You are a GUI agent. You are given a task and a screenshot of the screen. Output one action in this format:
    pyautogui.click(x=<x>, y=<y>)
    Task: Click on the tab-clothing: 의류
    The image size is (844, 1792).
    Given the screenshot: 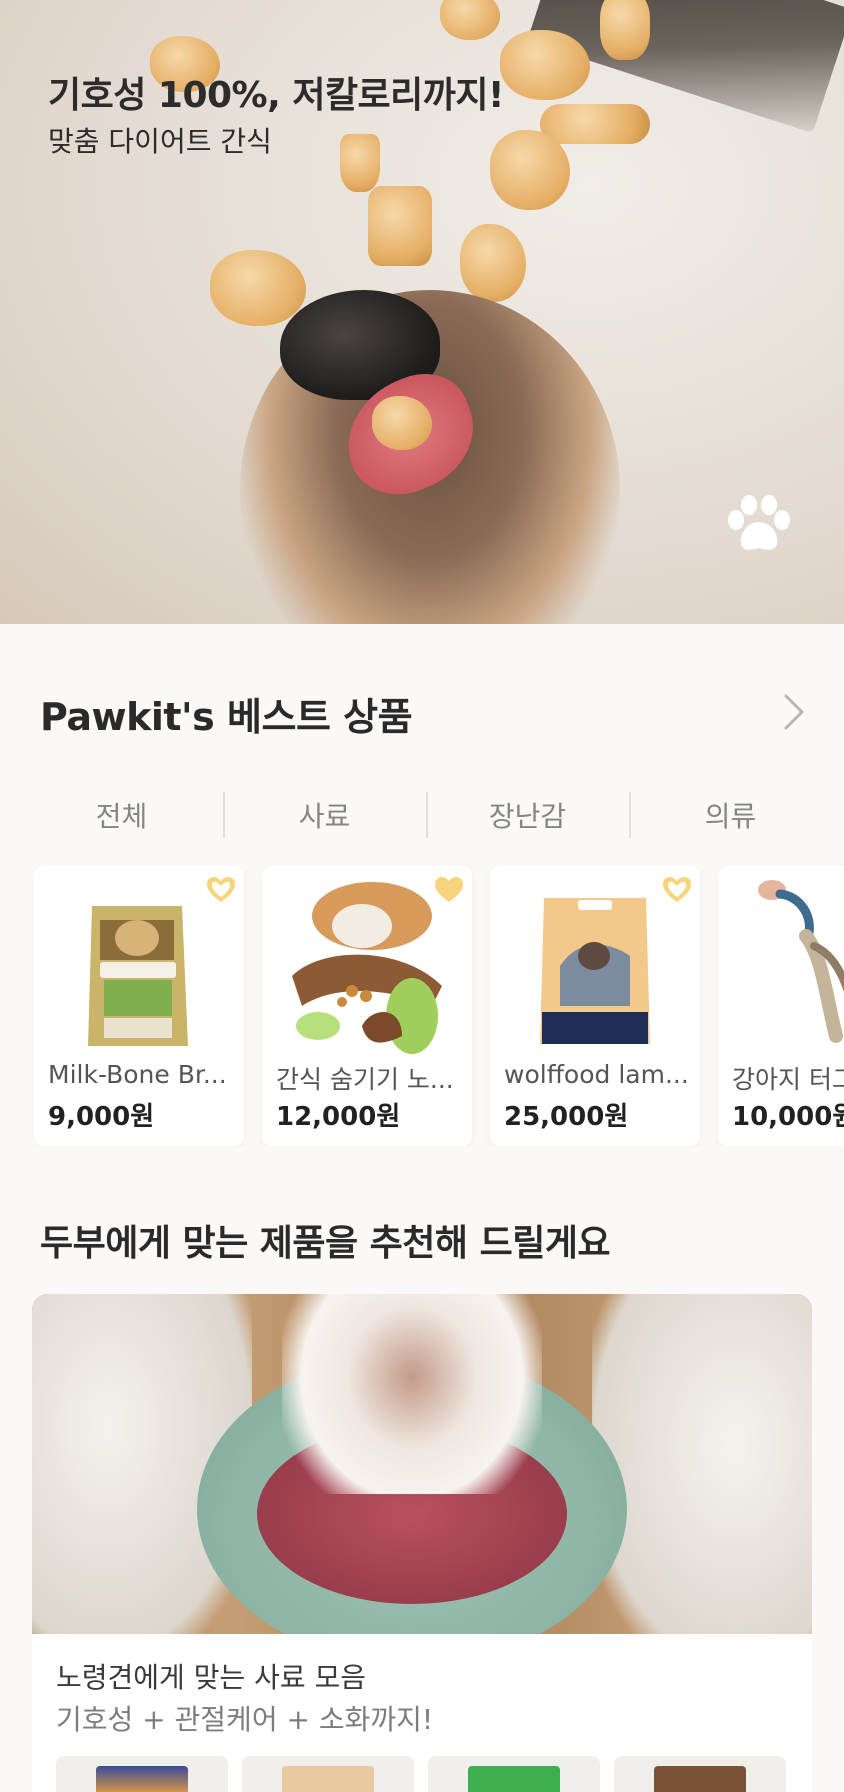 What is the action you would take?
    pyautogui.click(x=730, y=815)
    